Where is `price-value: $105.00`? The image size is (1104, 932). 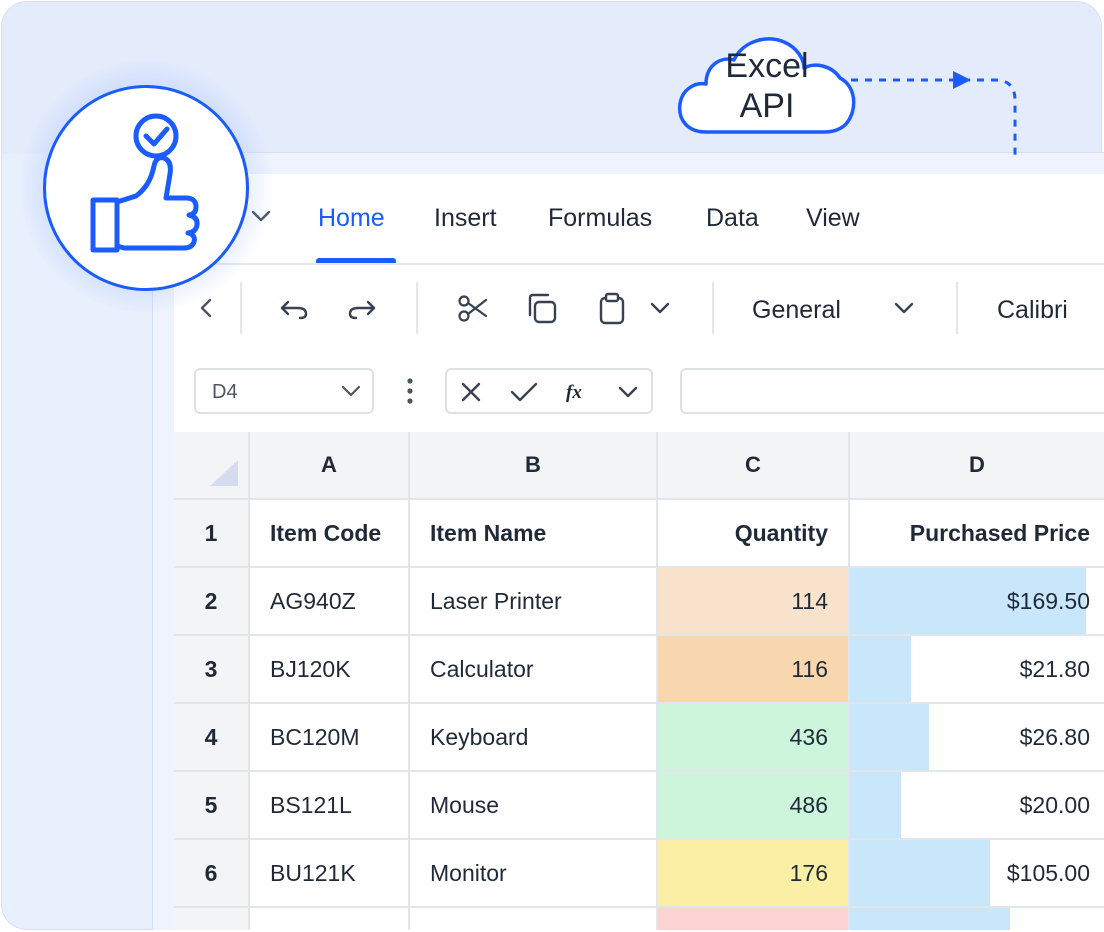
price-value: $105.00 is located at coordinates (1048, 873).